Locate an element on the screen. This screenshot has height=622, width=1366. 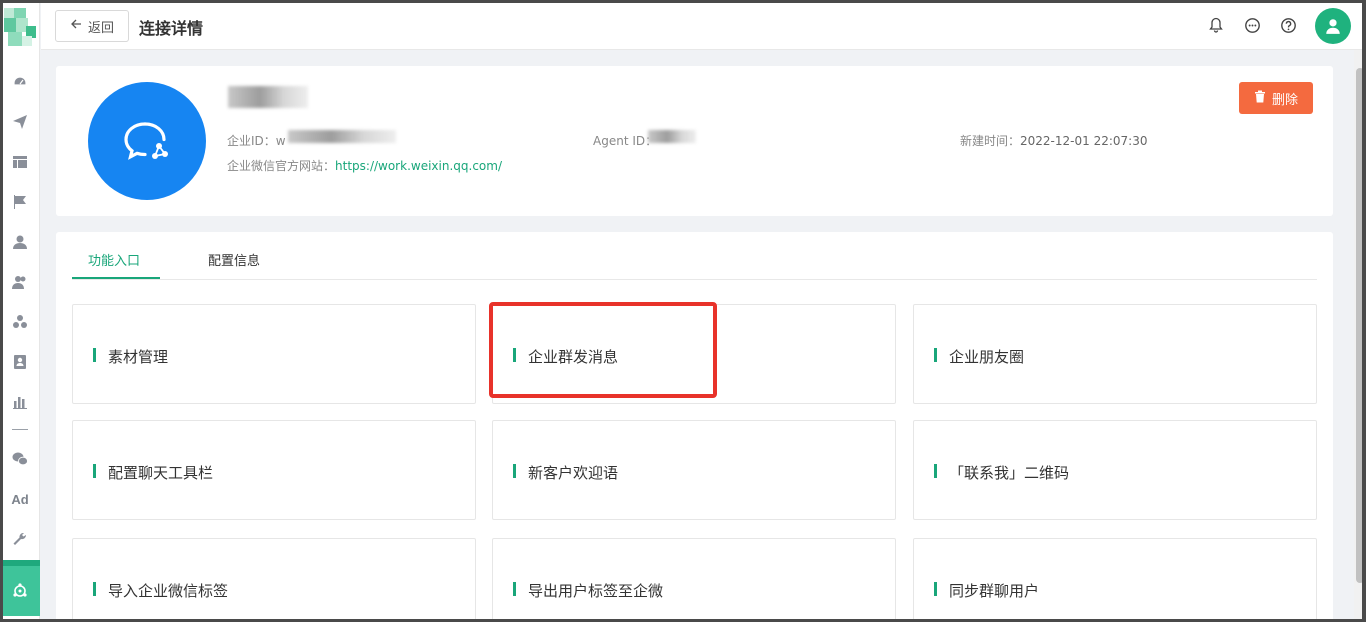
page-scrollbar is located at coordinates (1360, 336).